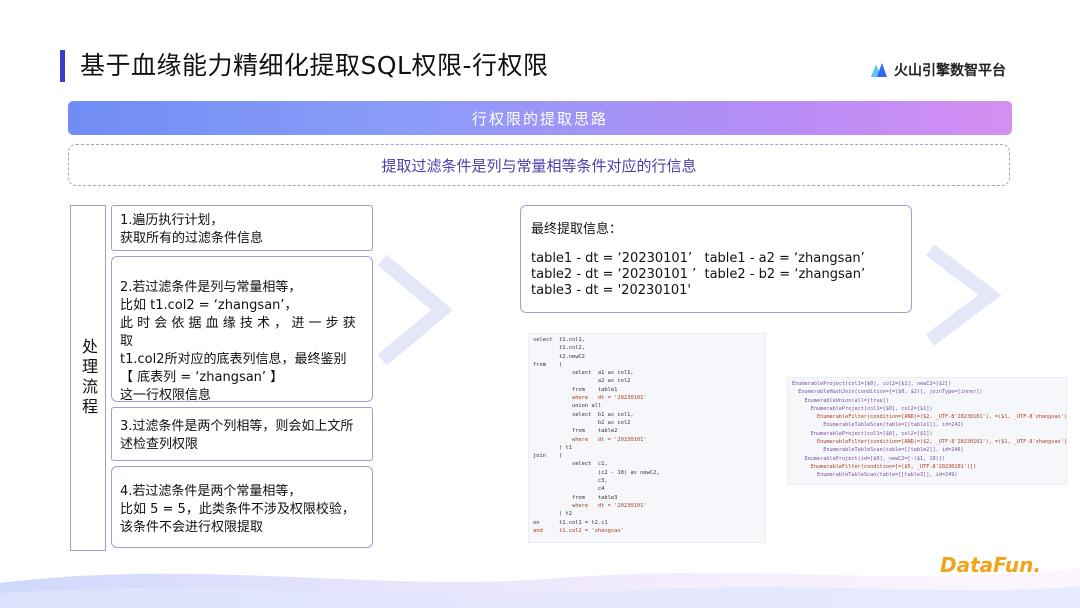  Describe the element at coordinates (415, 310) in the screenshot. I see `chevron-decoration-left` at that location.